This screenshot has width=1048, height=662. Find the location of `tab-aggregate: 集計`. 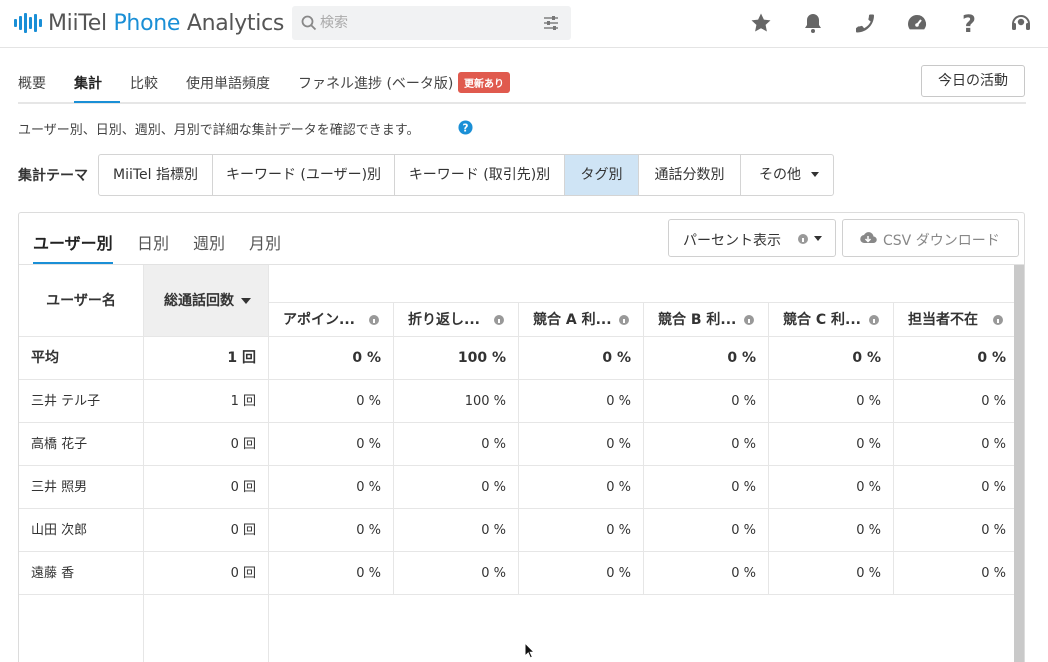

tab-aggregate: 集計 is located at coordinates (88, 83).